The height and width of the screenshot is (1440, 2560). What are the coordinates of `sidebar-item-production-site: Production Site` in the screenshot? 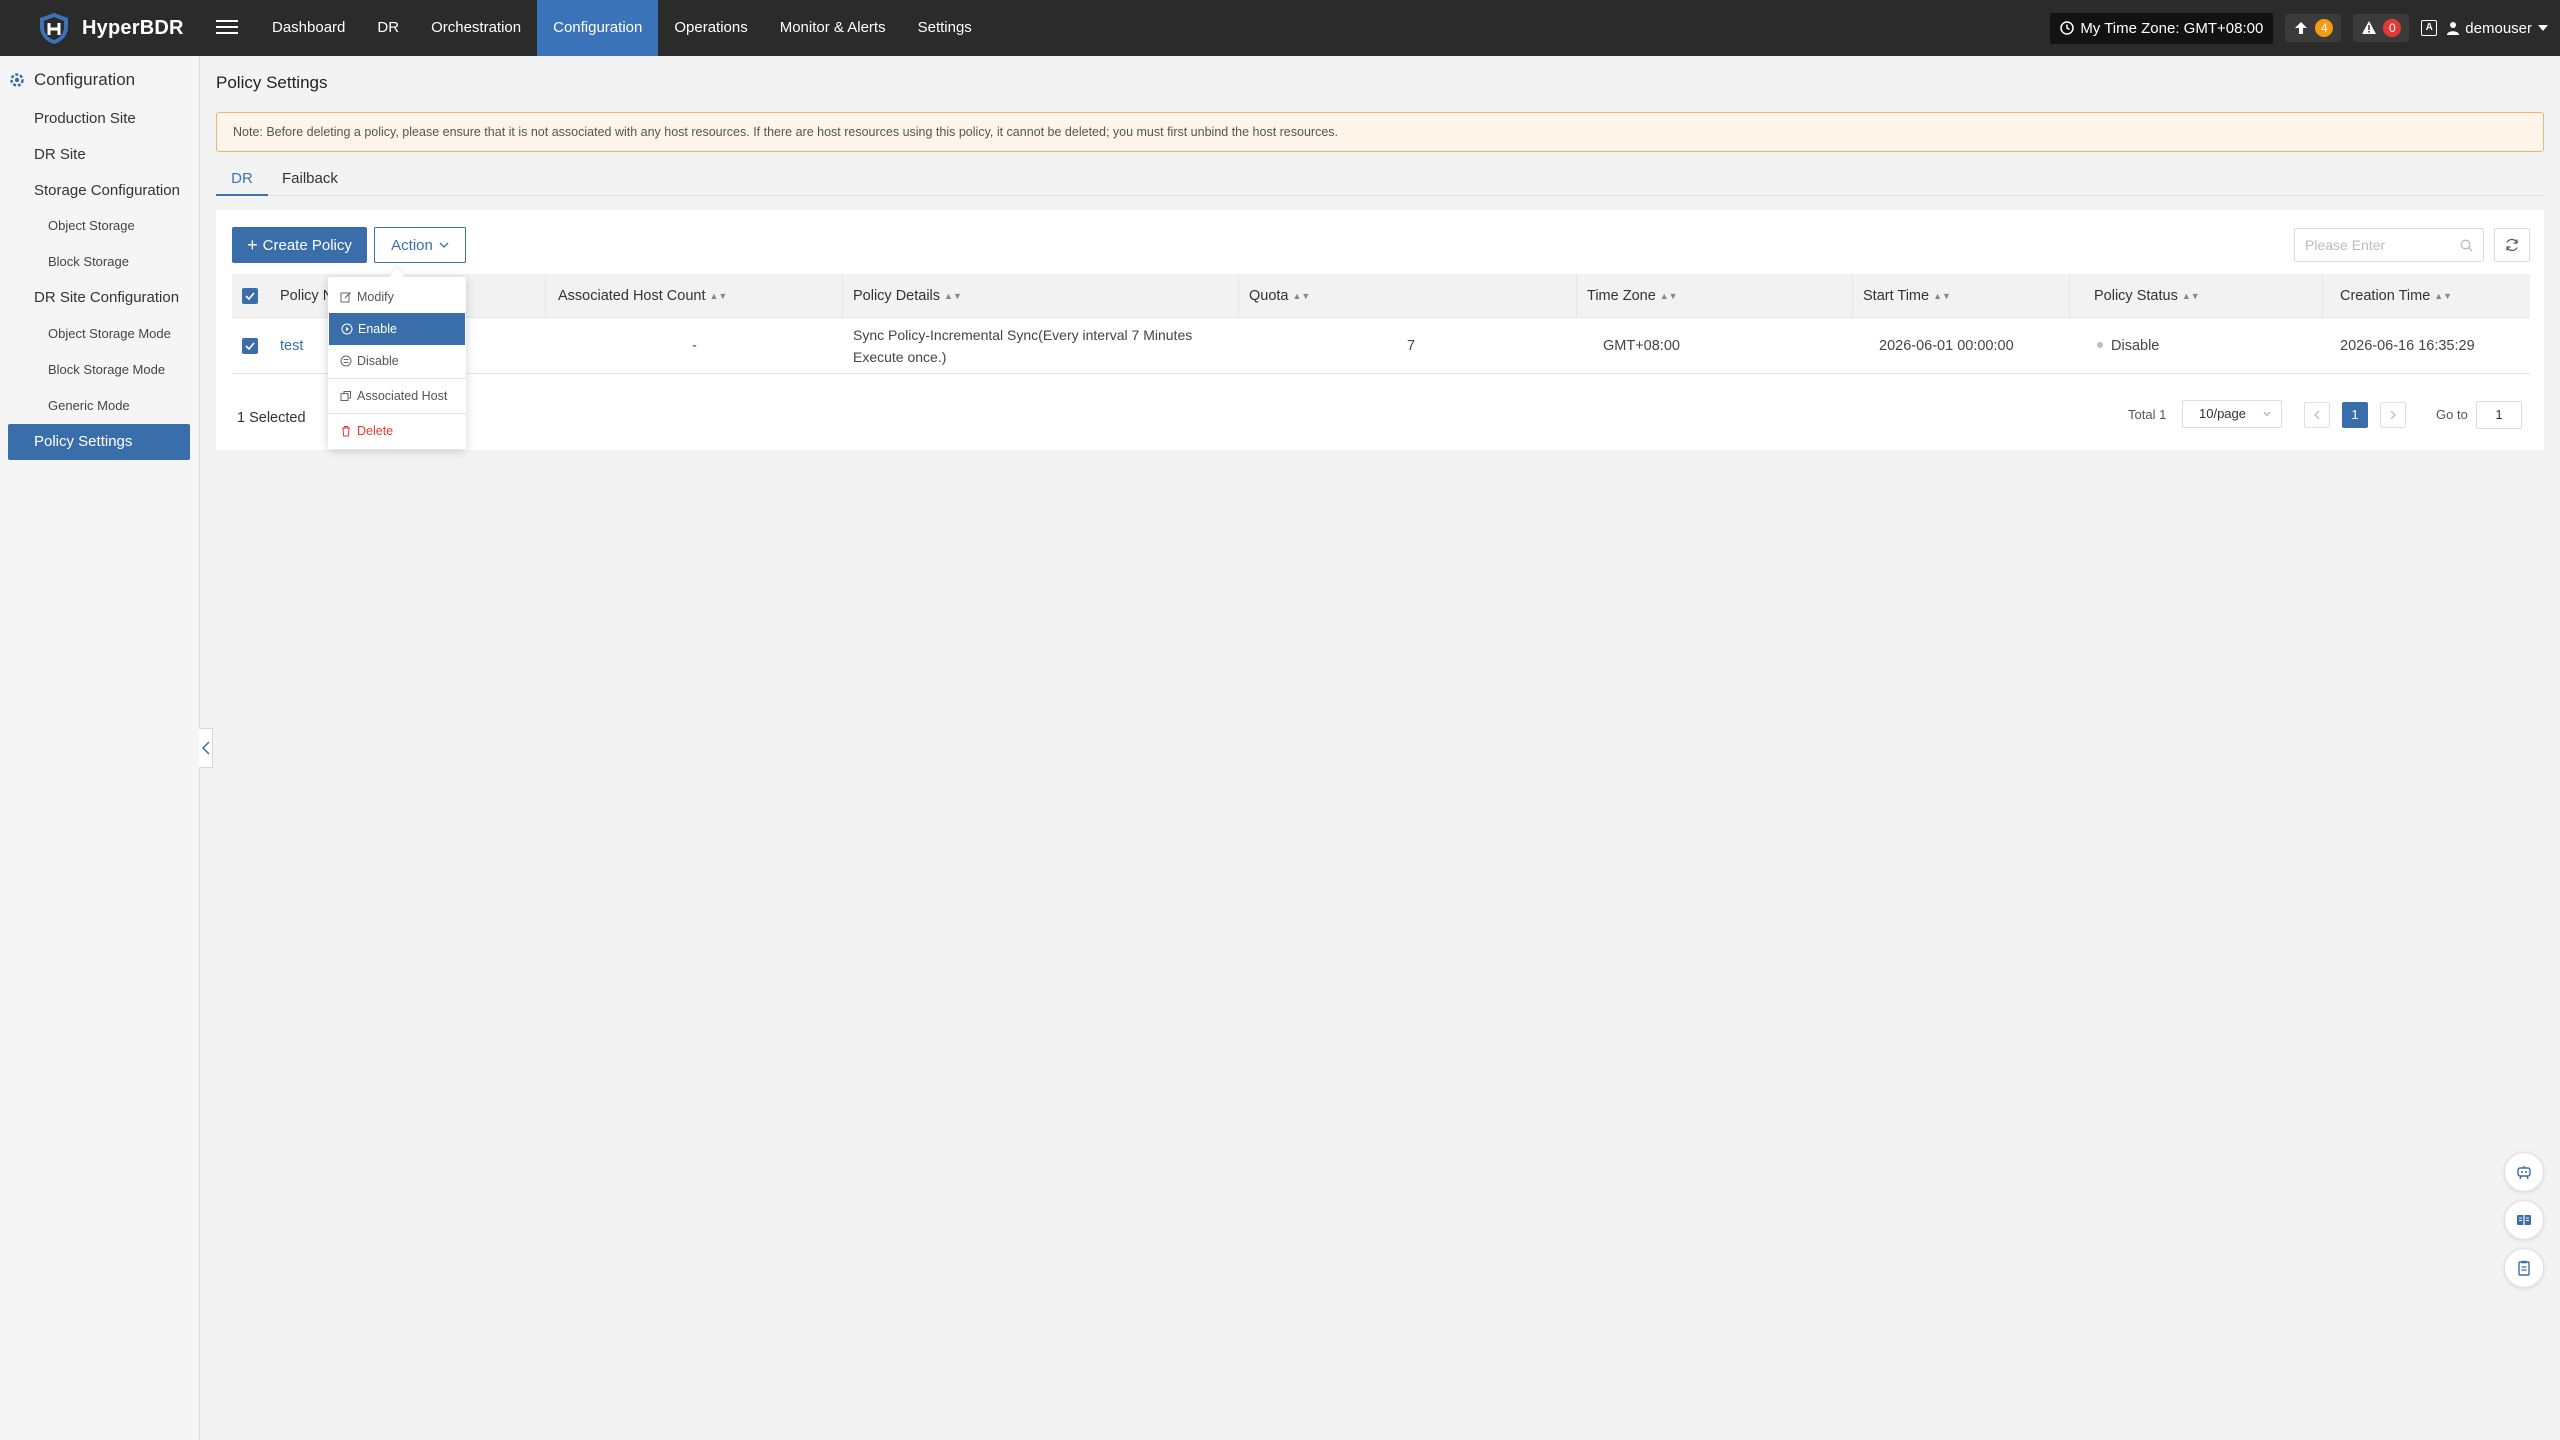 It's located at (85, 118).